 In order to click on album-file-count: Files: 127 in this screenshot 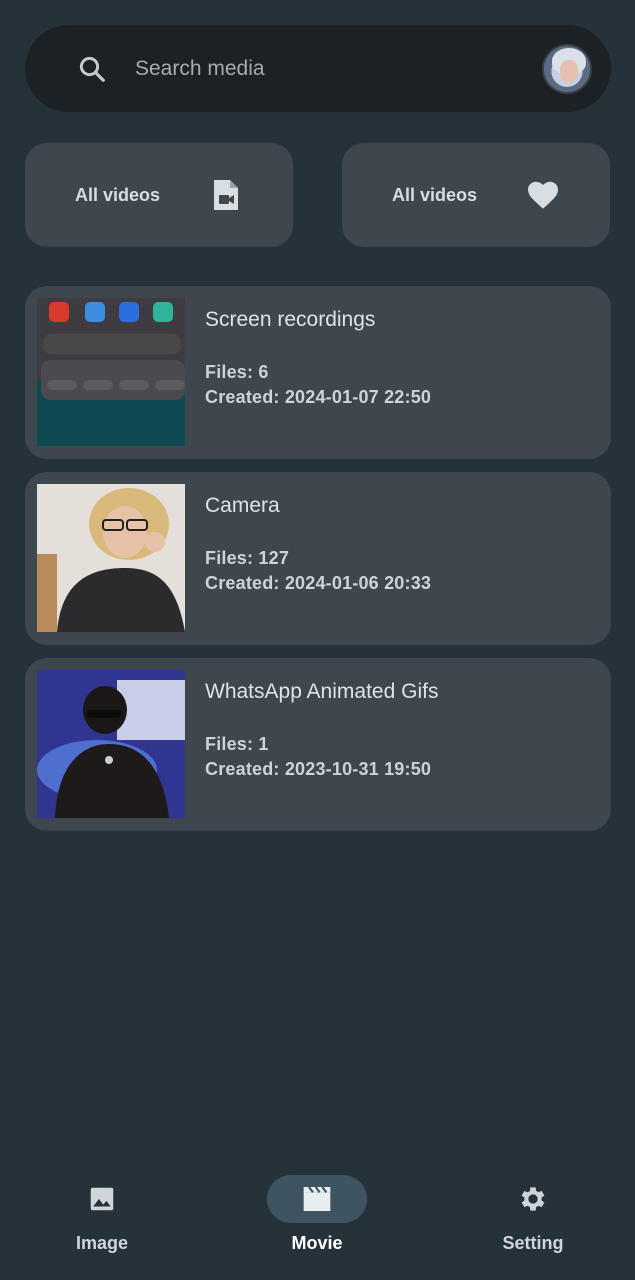, I will do `click(247, 558)`.